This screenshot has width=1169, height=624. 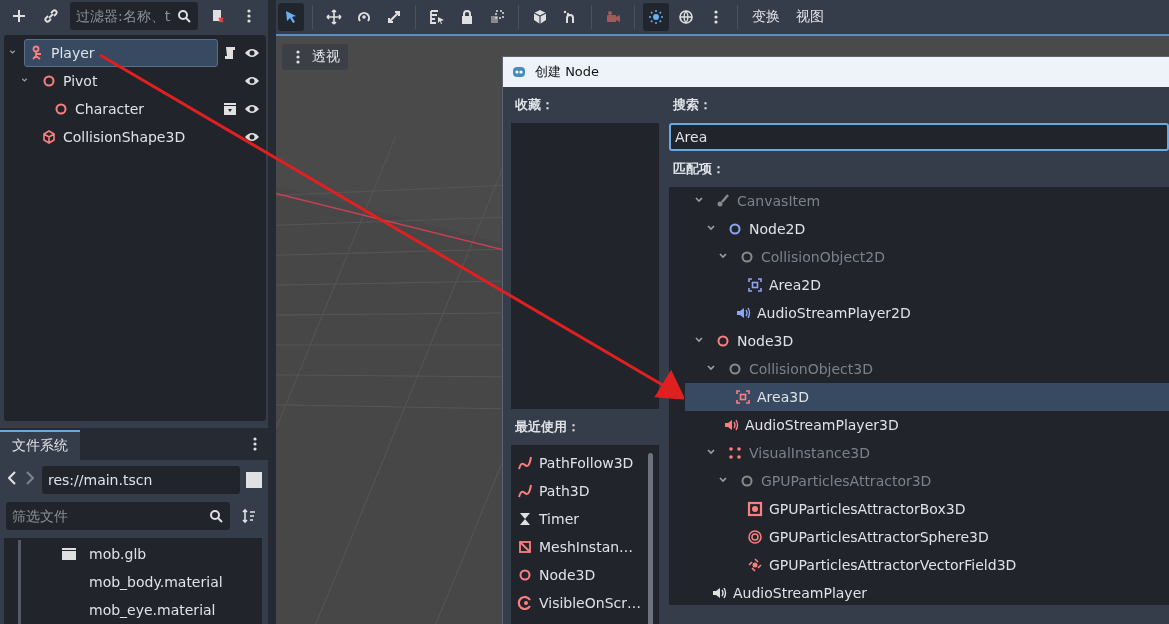 What do you see at coordinates (927, 313) in the screenshot?
I see `tree-item: AudioStreamPlayer2D` at bounding box center [927, 313].